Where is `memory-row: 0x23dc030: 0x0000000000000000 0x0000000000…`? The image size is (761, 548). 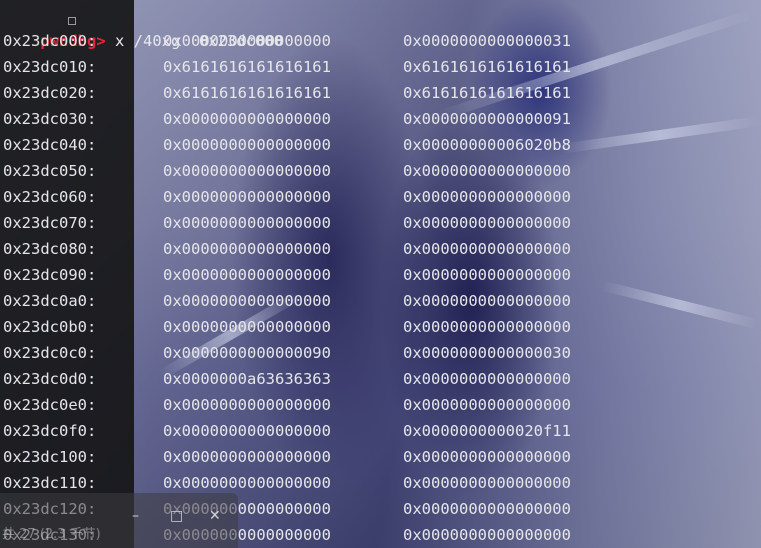
memory-row: 0x23dc030: 0x0000000000000000 0x0000000000… is located at coordinates (353, 119).